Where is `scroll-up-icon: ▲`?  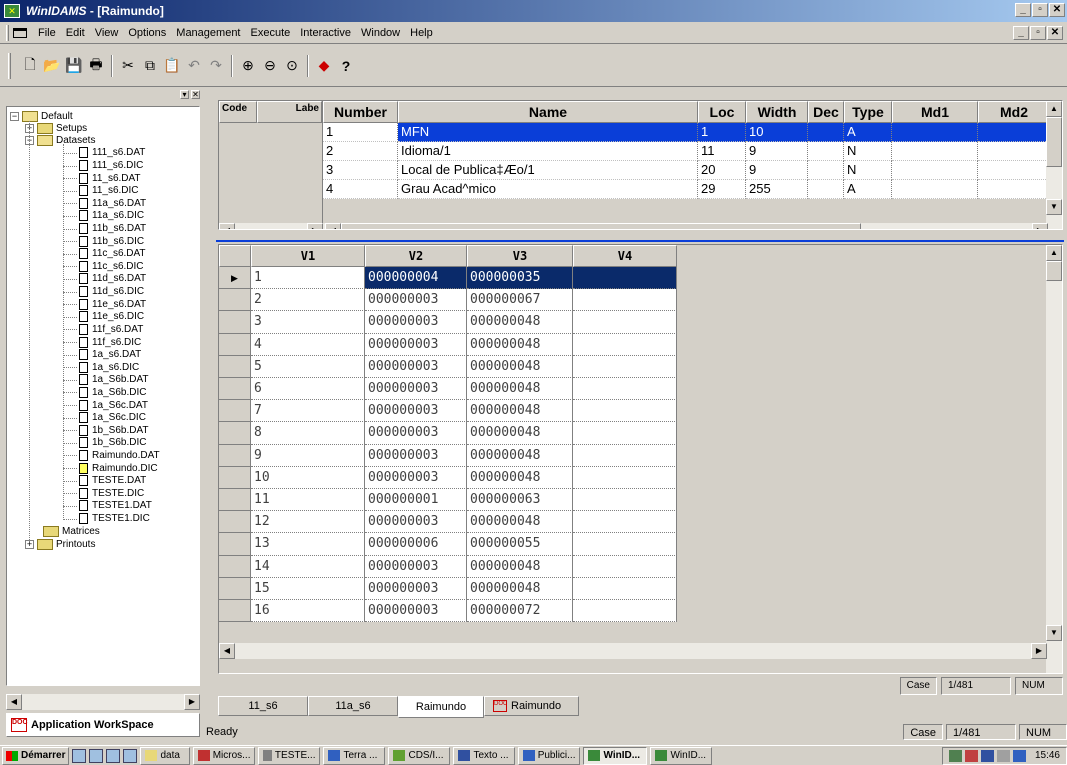 scroll-up-icon: ▲ is located at coordinates (1054, 109).